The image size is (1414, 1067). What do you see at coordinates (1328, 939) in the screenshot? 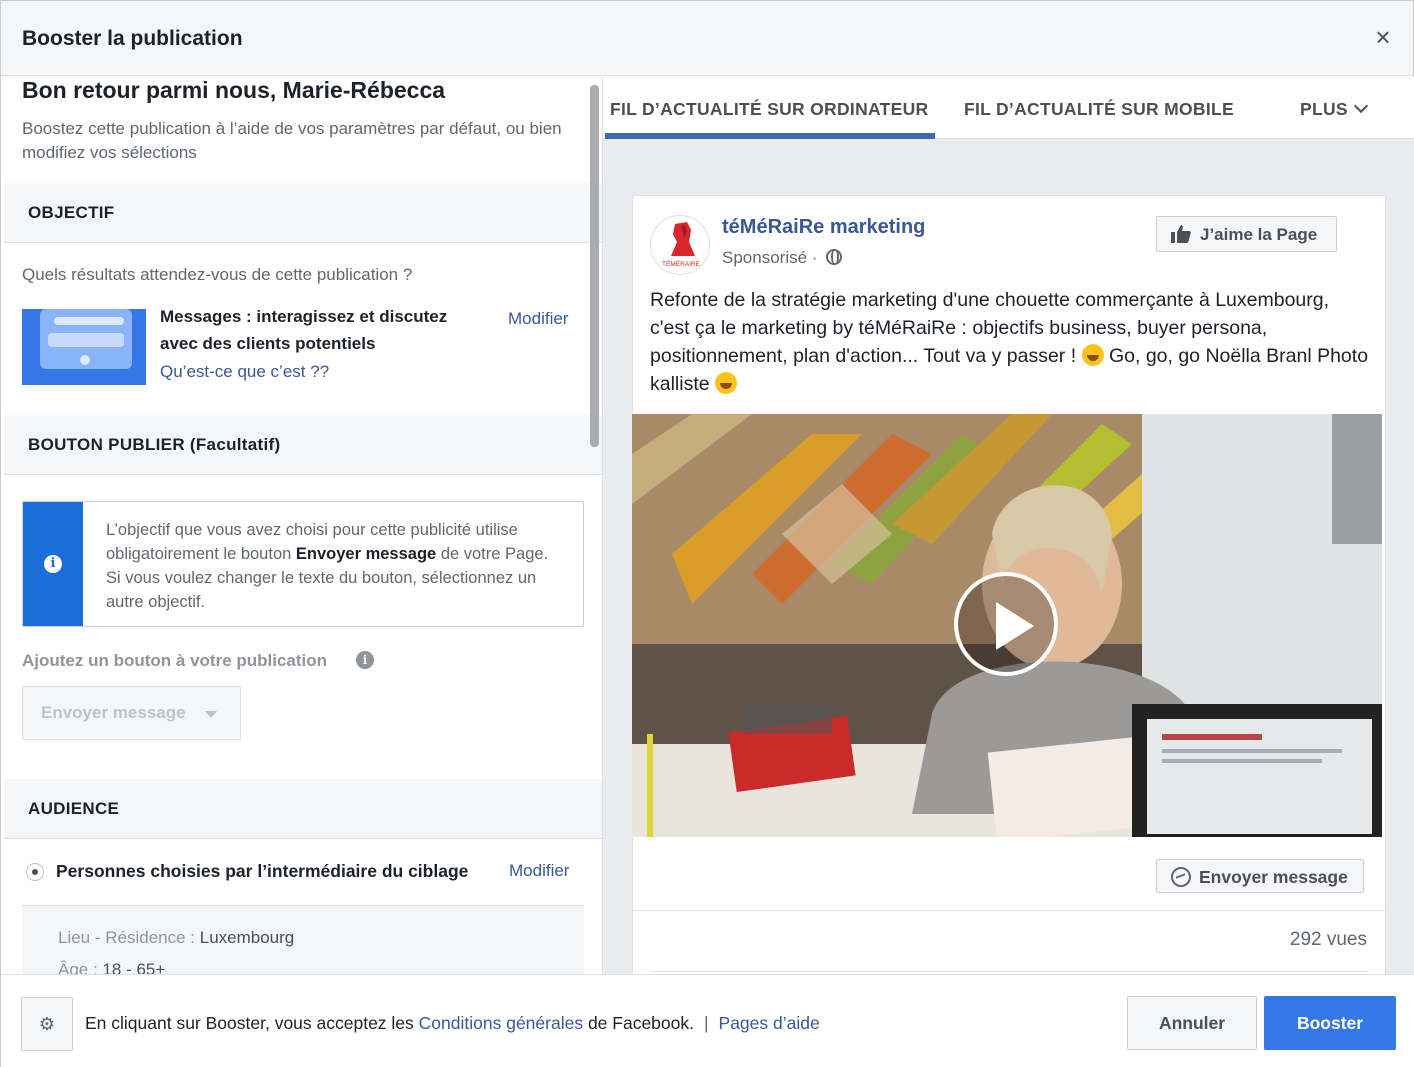
I see `view-count: 292 vues` at bounding box center [1328, 939].